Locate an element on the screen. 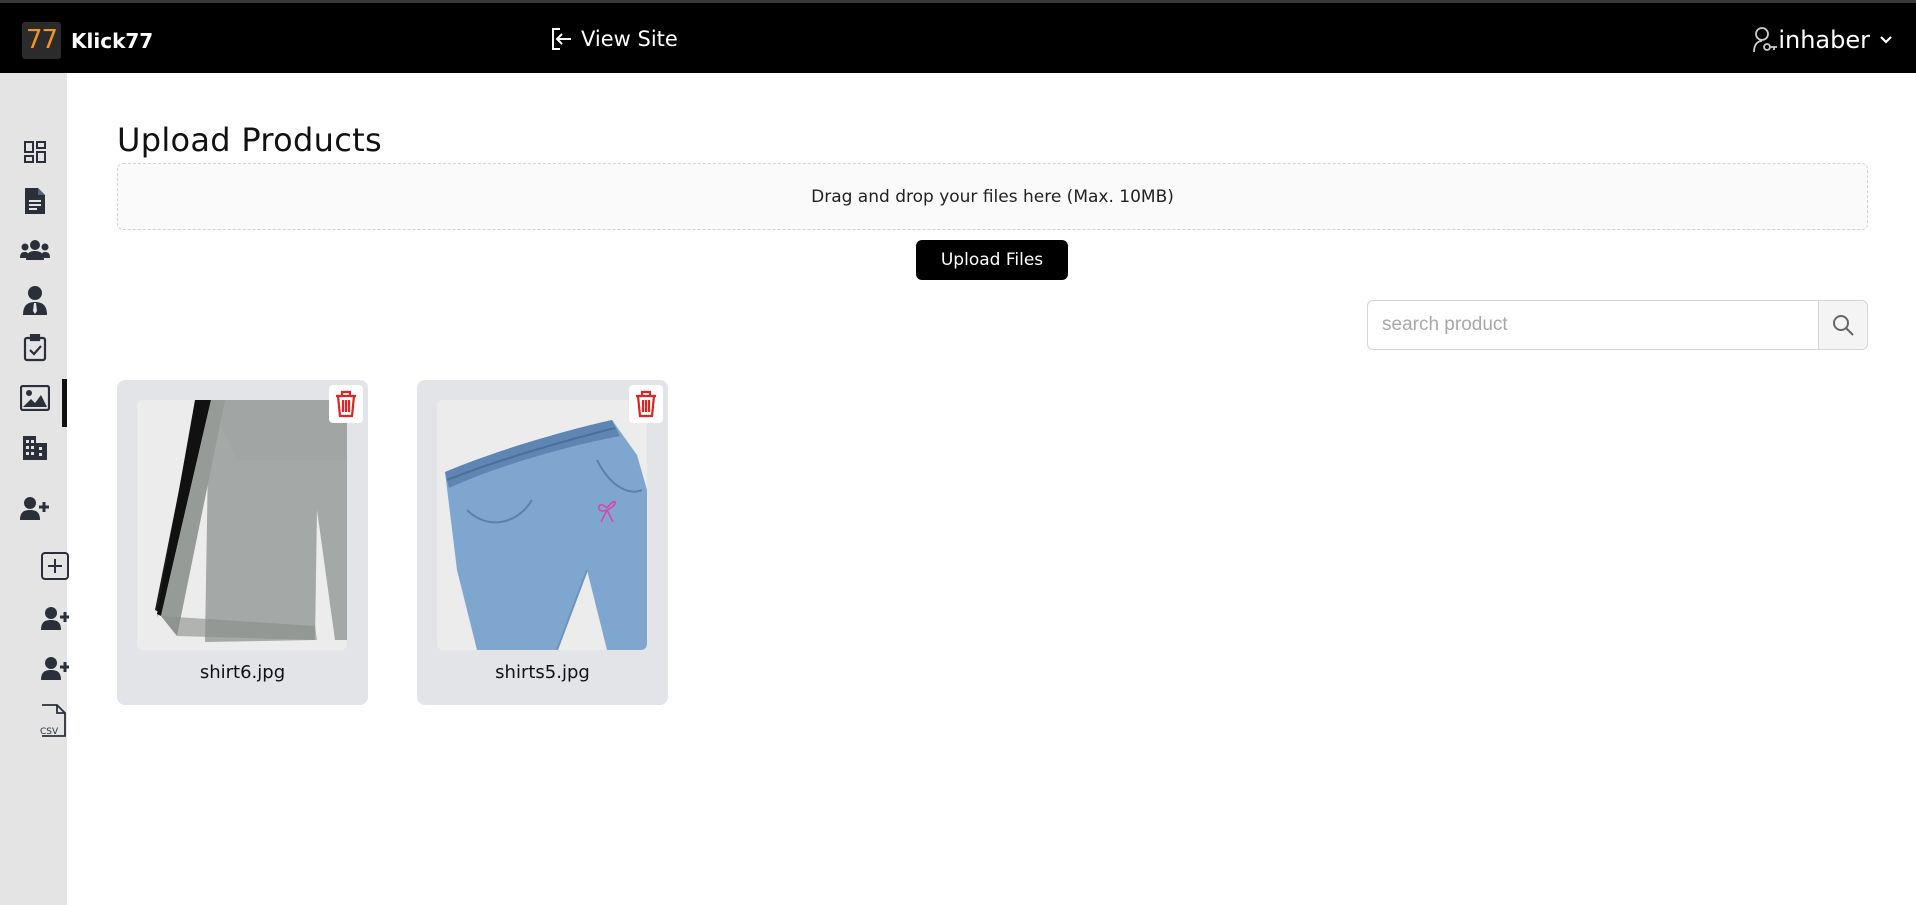 Image resolution: width=1916 pixels, height=905 pixels. image-icon is located at coordinates (35, 398).